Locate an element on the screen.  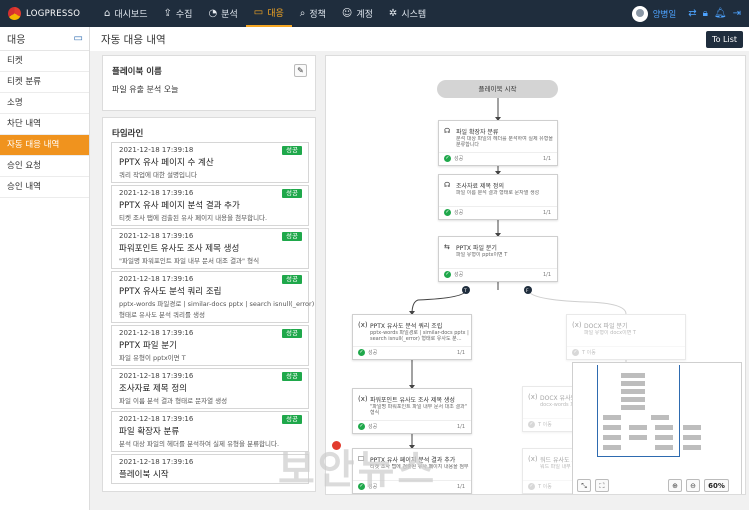
pie-chart-icon: ◔ is located at coordinates (213, 13).